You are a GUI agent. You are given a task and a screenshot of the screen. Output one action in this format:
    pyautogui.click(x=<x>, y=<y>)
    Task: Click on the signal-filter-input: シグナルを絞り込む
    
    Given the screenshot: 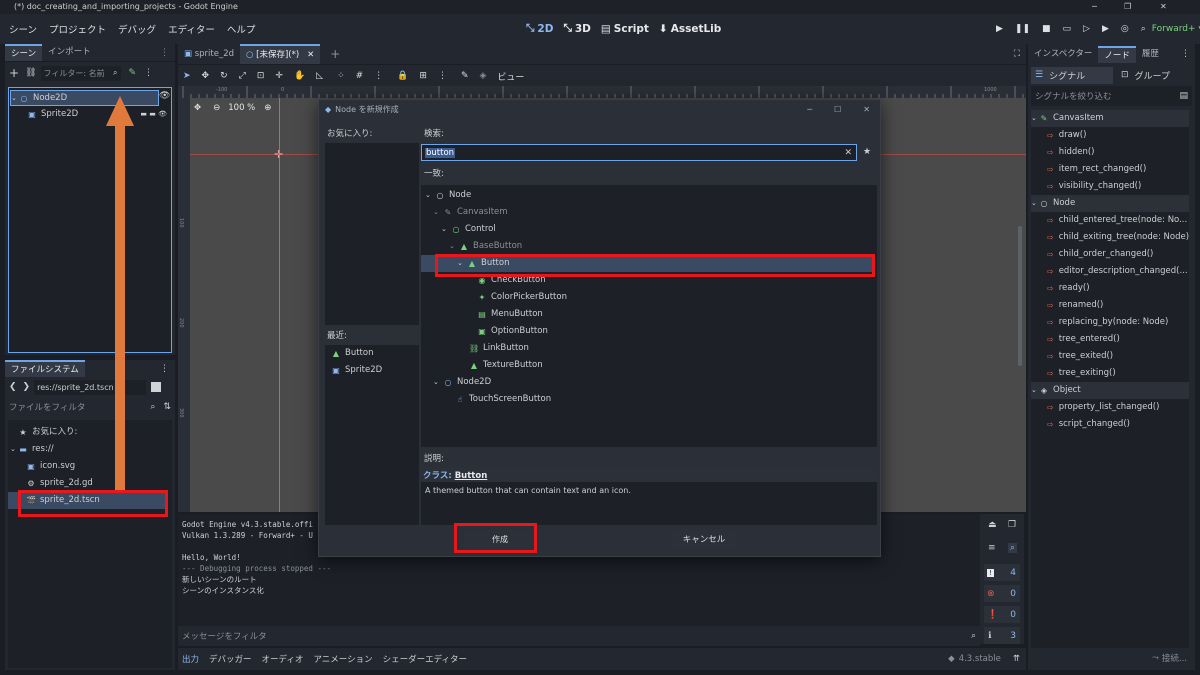 What is the action you would take?
    pyautogui.click(x=1073, y=96)
    